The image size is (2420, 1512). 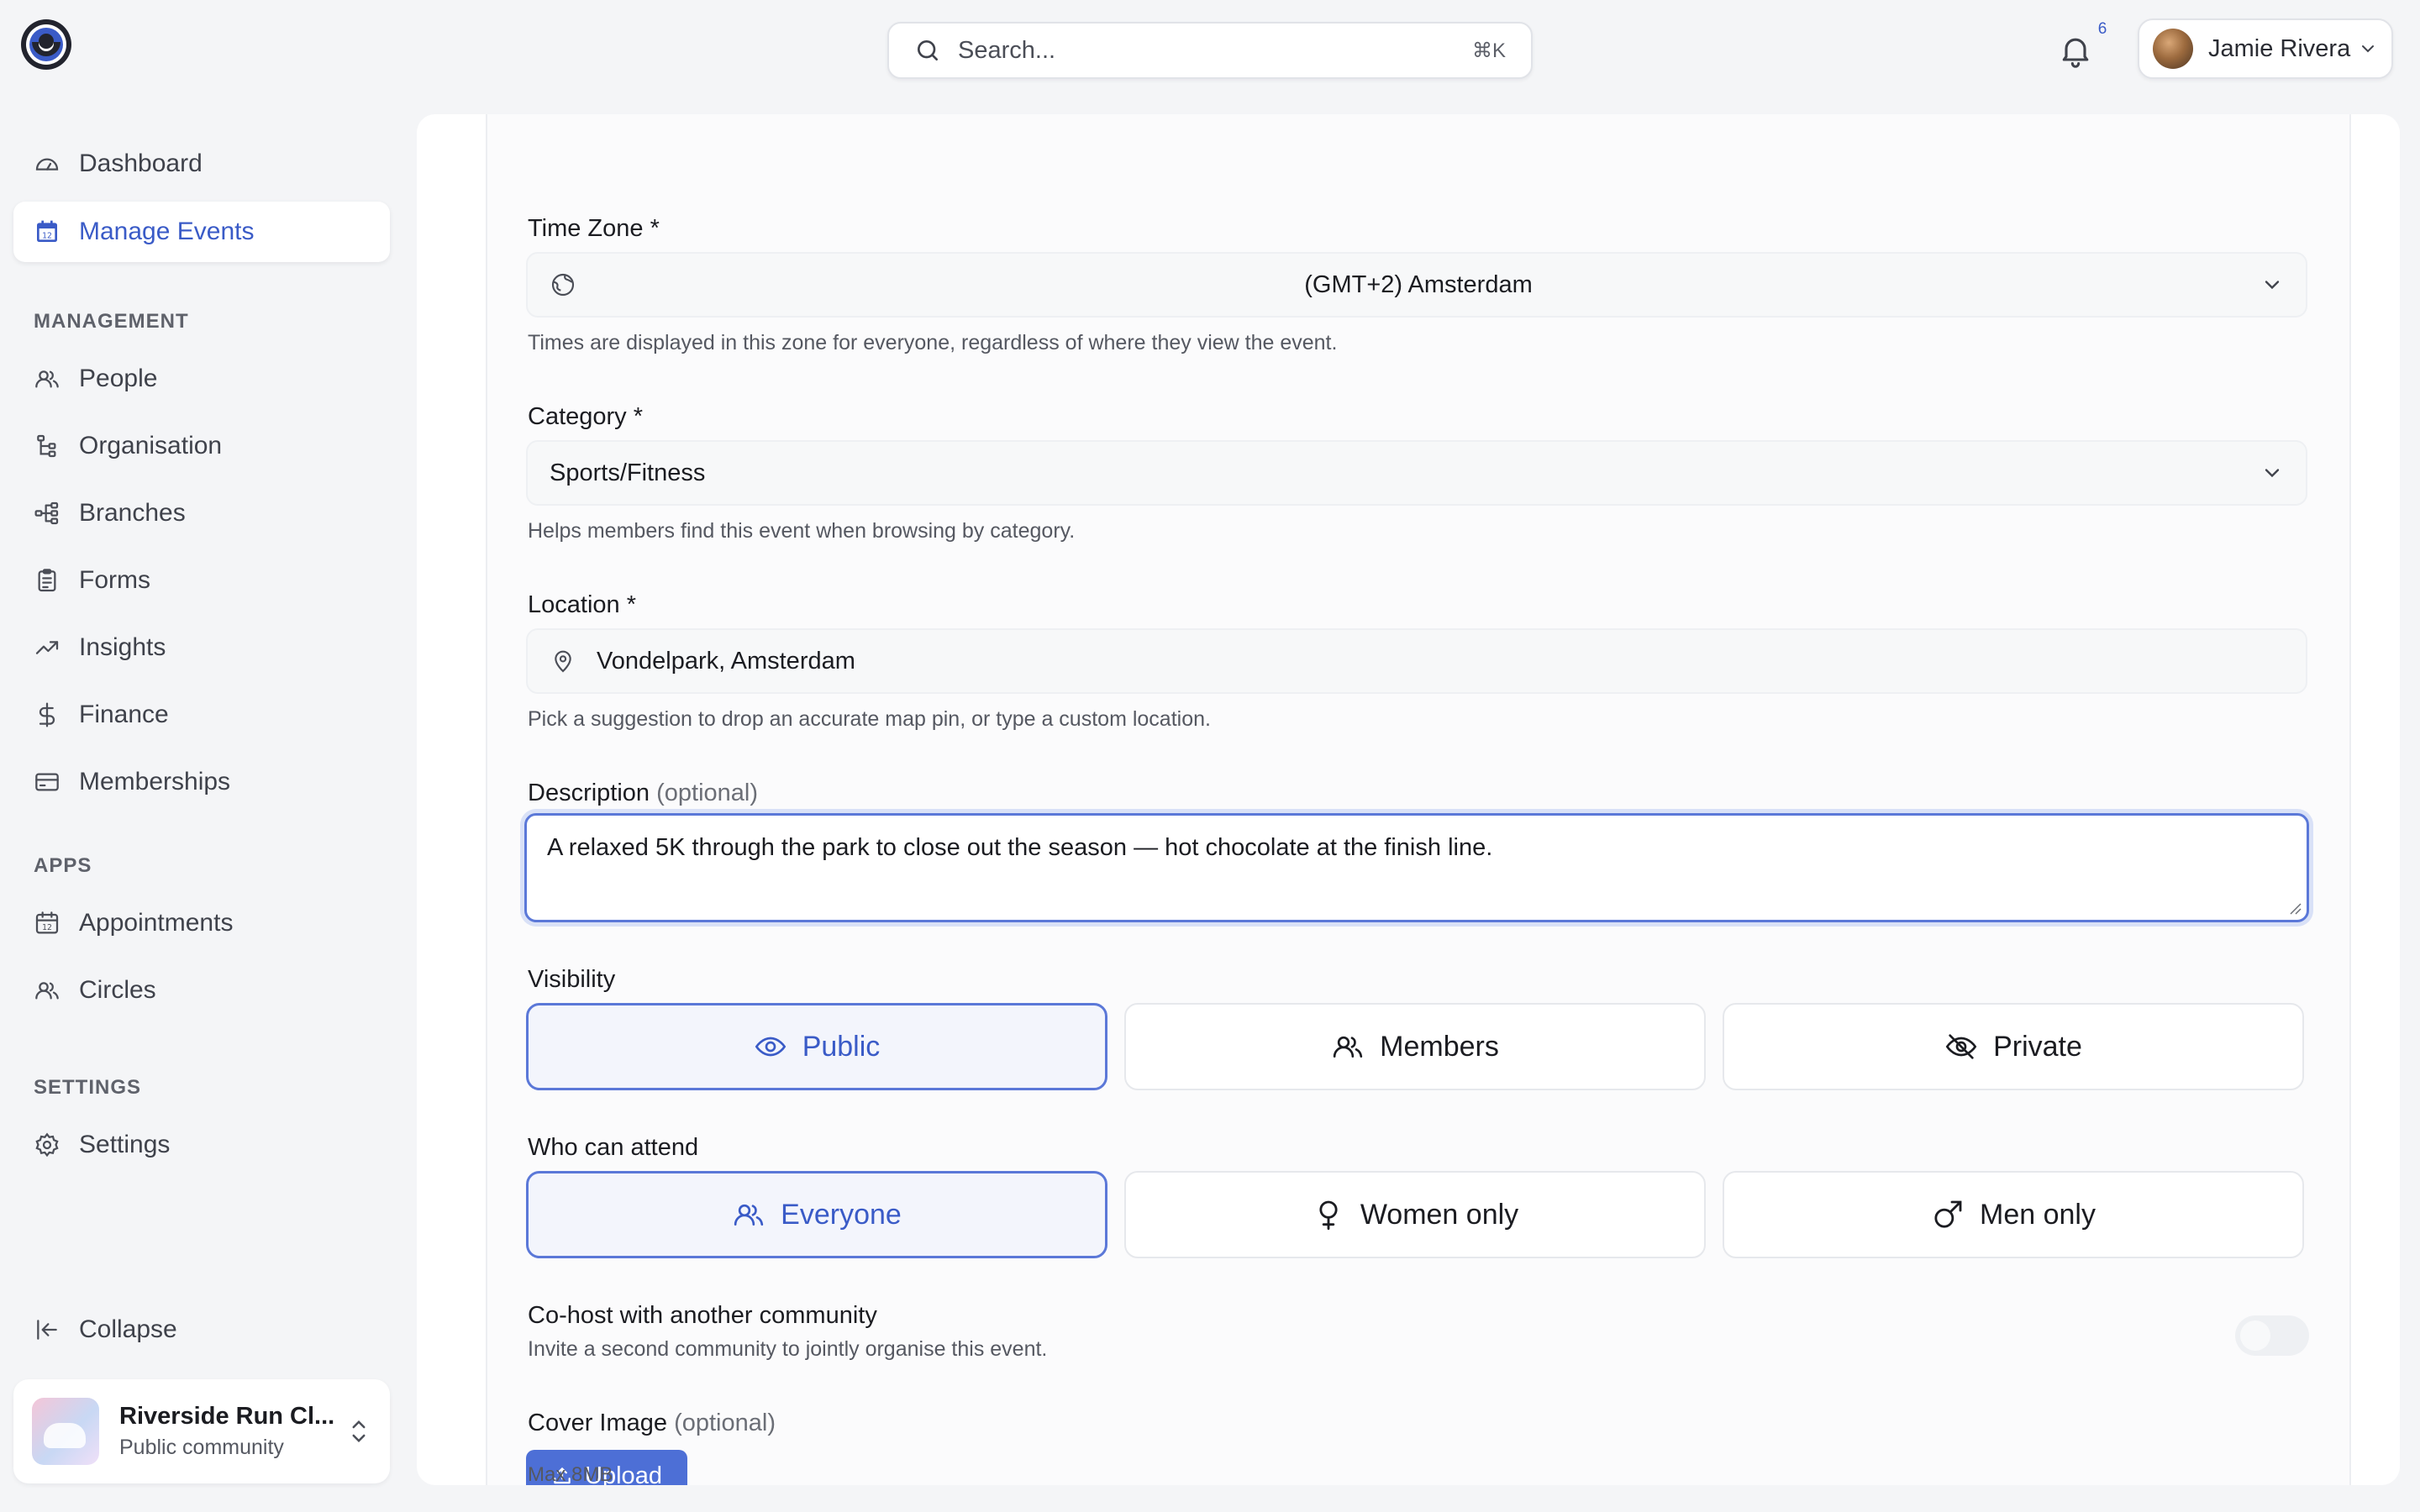 I want to click on clipboard-icon, so click(x=47, y=580).